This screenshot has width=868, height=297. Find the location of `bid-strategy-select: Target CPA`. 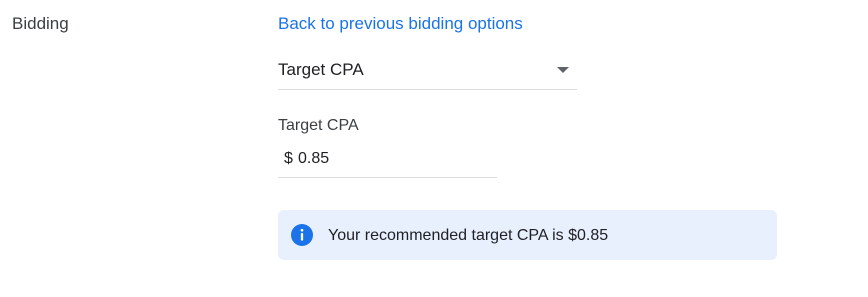

bid-strategy-select: Target CPA is located at coordinates (427, 71).